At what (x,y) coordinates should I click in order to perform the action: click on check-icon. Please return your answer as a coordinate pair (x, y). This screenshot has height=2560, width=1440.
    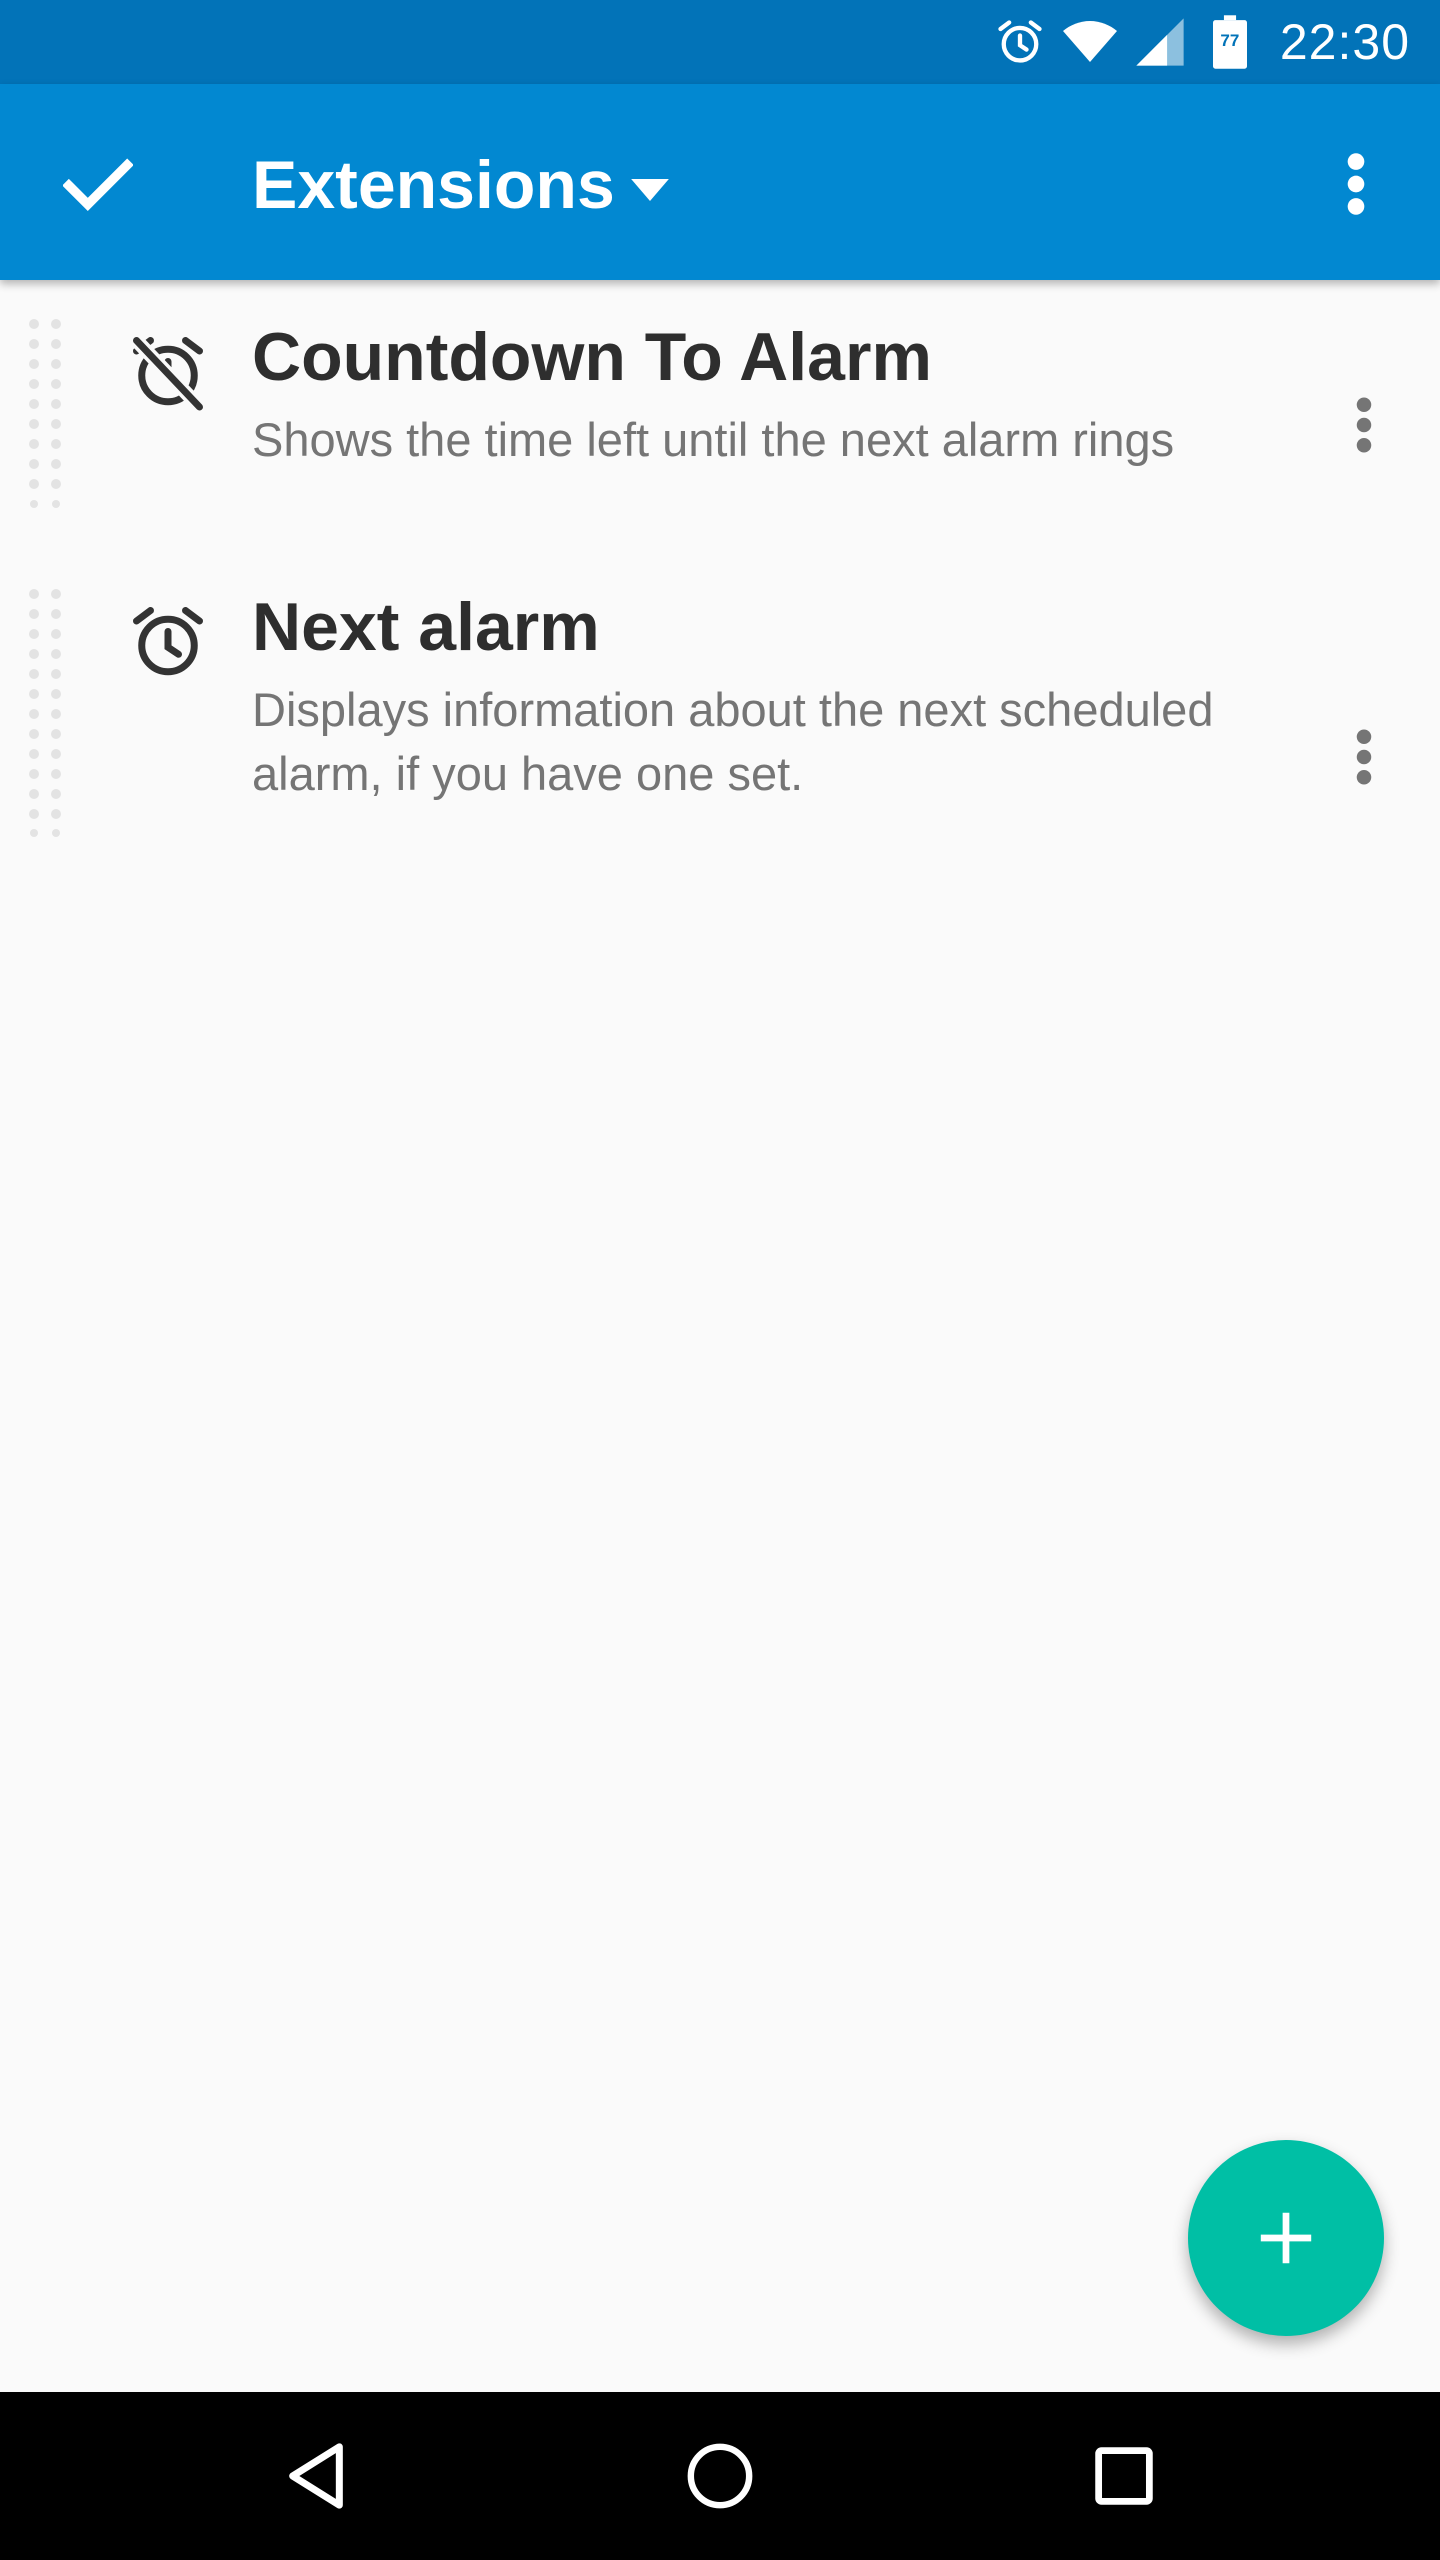
    Looking at the image, I should click on (98, 185).